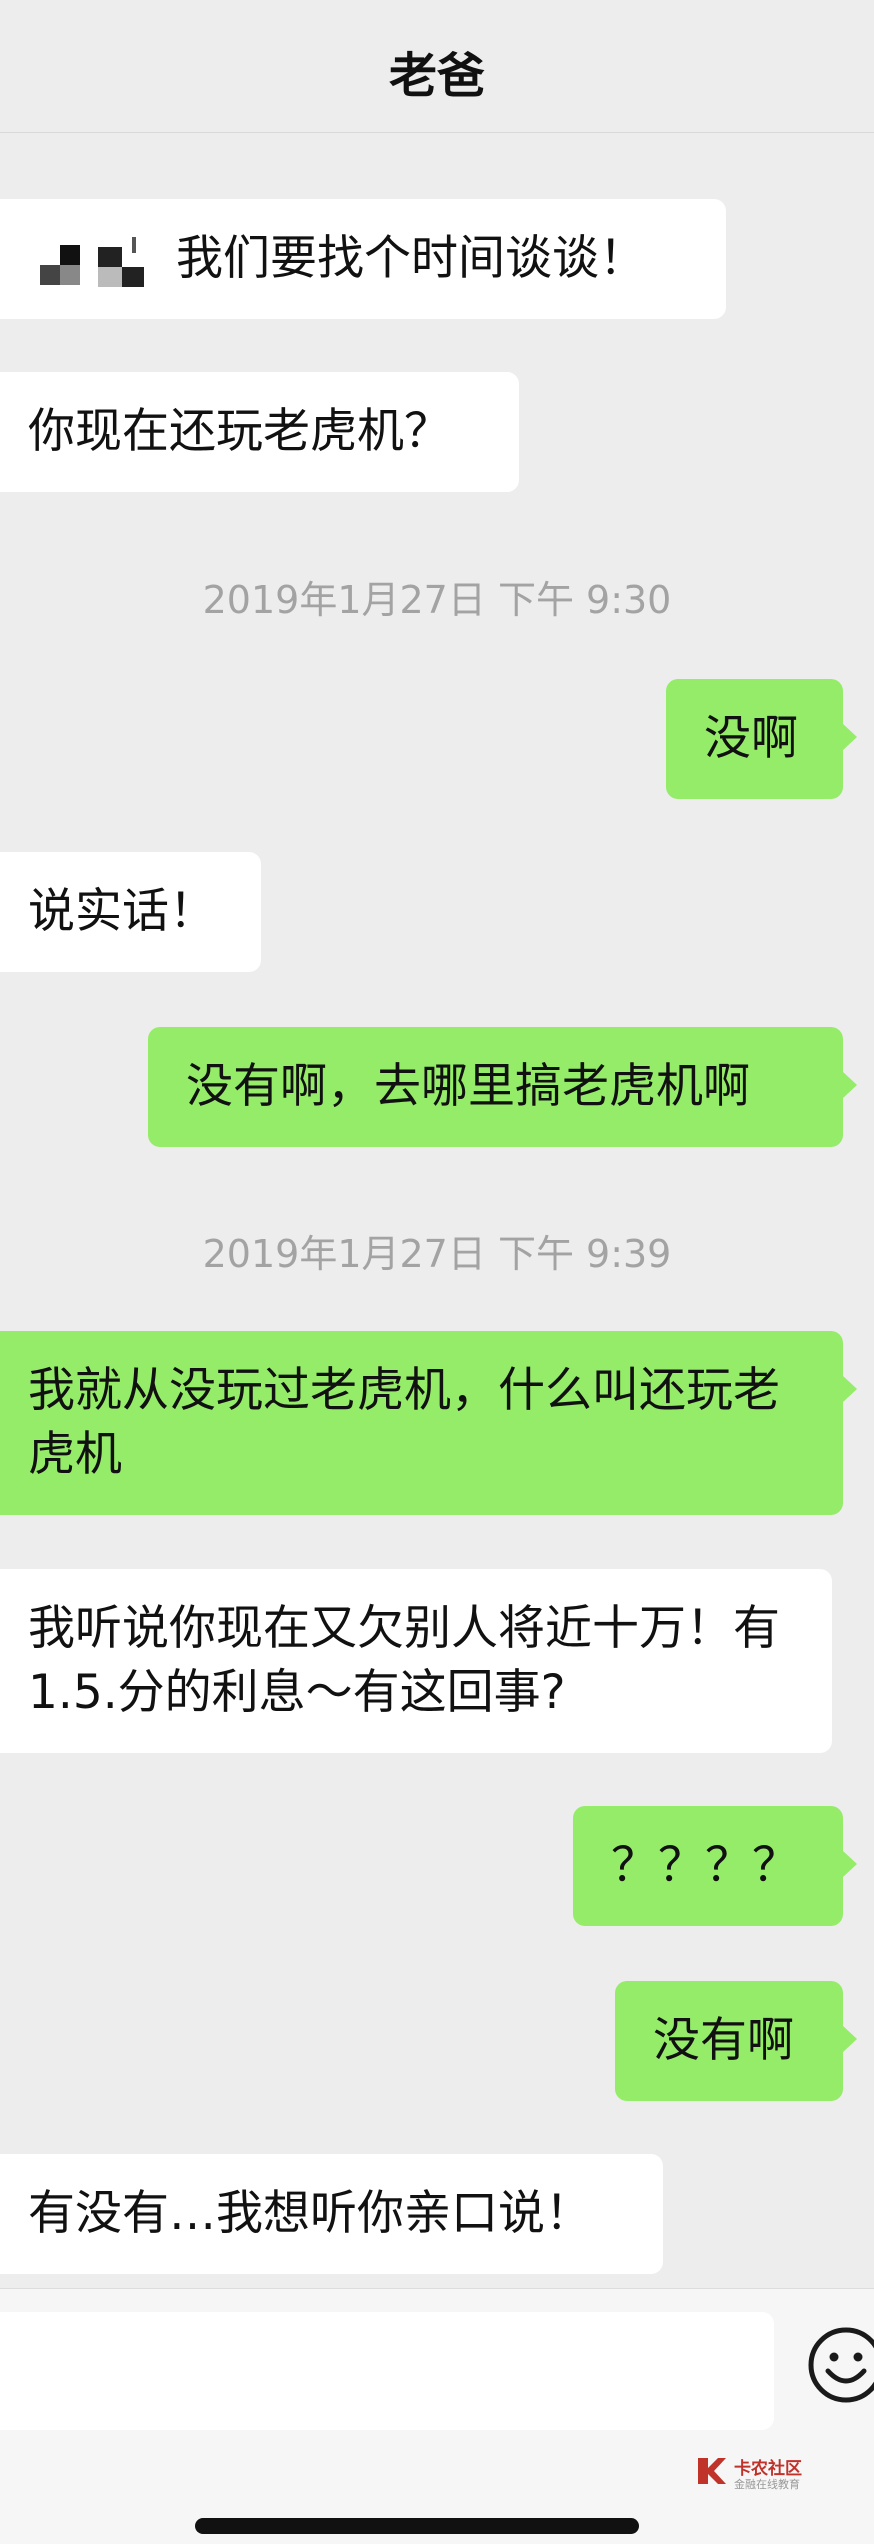 Image resolution: width=874 pixels, height=2544 pixels. Describe the element at coordinates (767, 2484) in the screenshot. I see `watermark-tagline: 金融在线教育` at that location.